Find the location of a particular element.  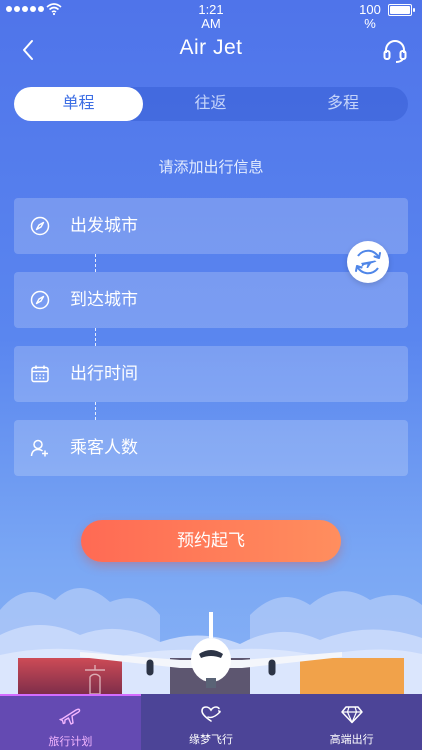

wifi-icon is located at coordinates (54, 9).